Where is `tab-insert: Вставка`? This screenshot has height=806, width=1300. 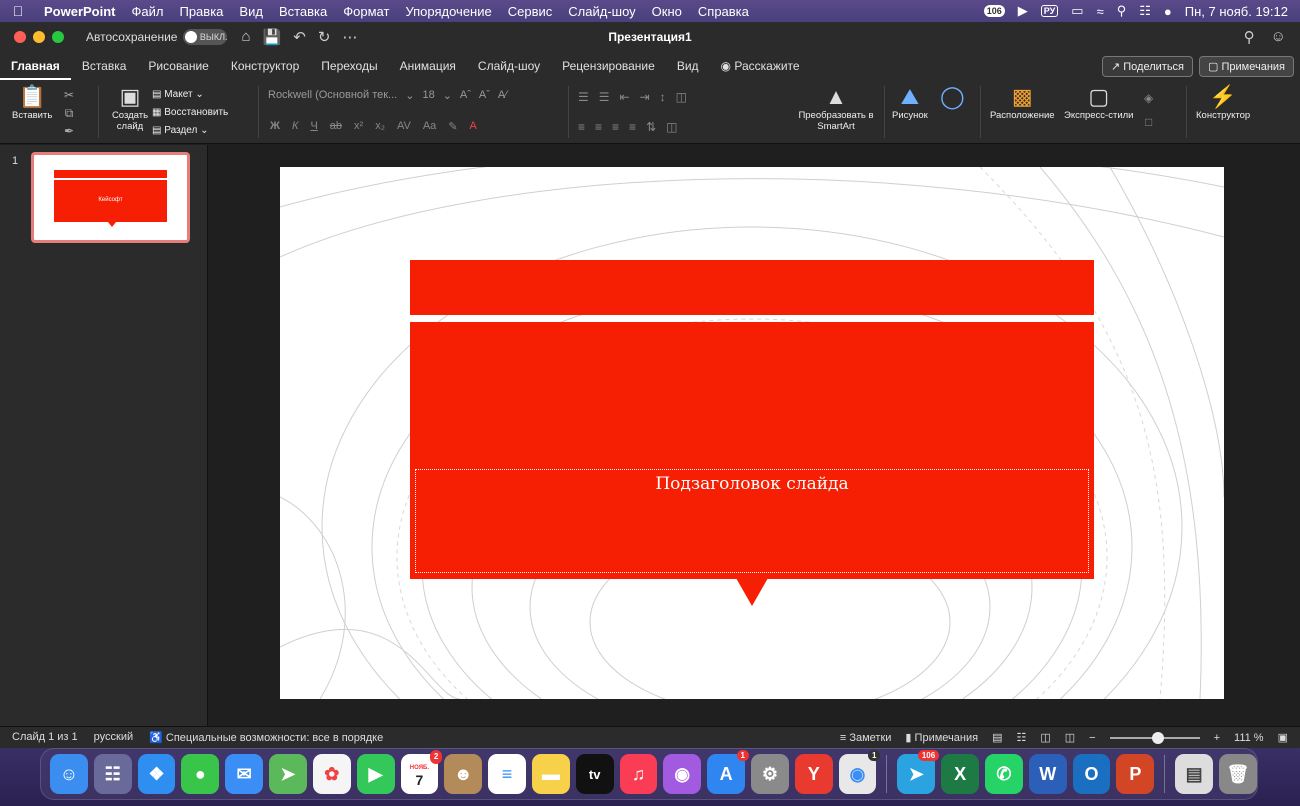 tab-insert: Вставка is located at coordinates (104, 66).